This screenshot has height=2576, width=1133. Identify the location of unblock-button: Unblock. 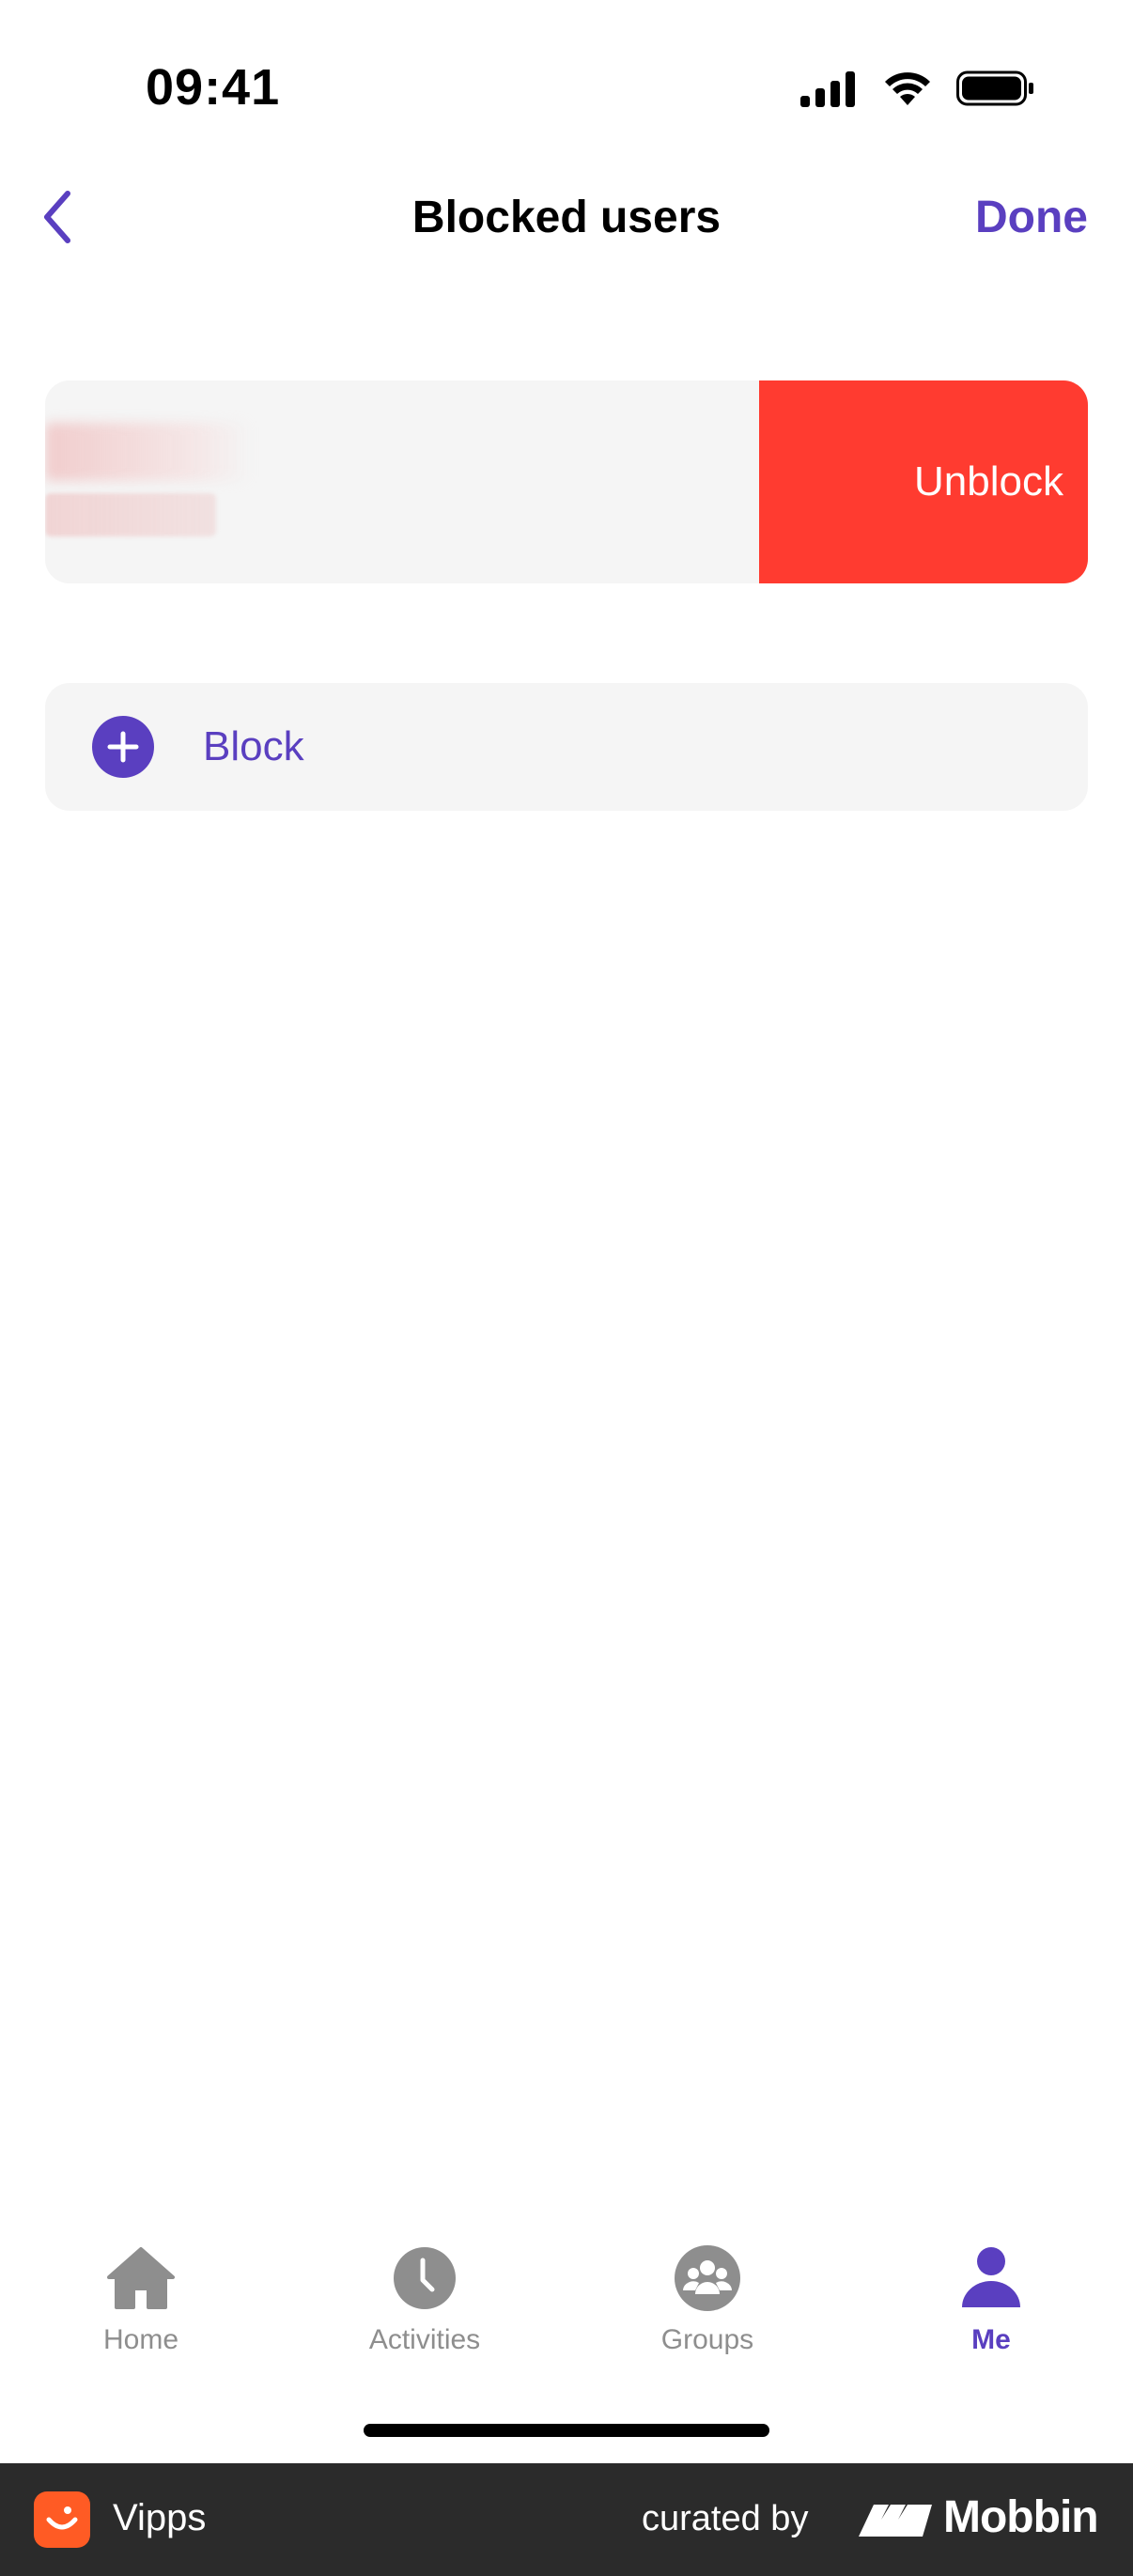
(923, 481).